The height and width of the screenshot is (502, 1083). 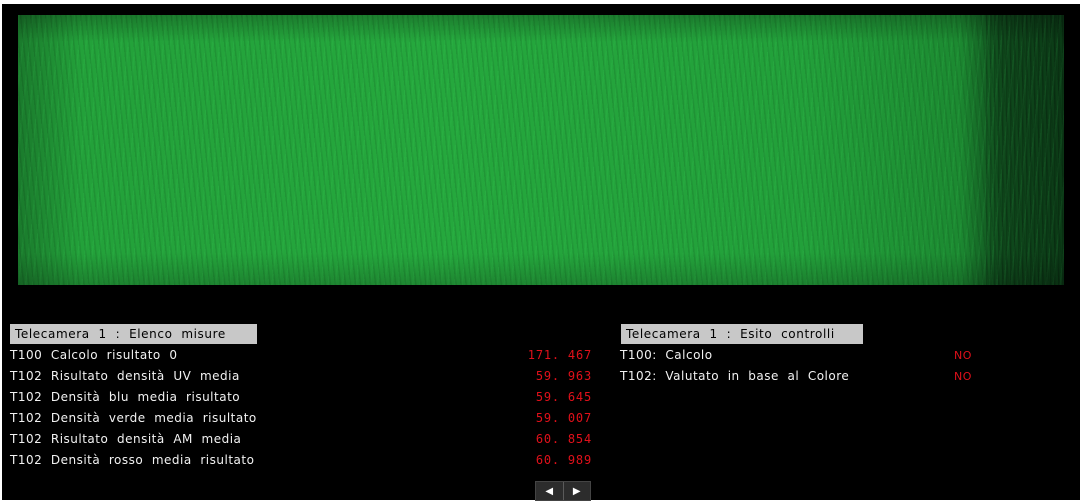 What do you see at coordinates (133, 418) in the screenshot?
I see `measure-label: T102 Densità verde media risultato` at bounding box center [133, 418].